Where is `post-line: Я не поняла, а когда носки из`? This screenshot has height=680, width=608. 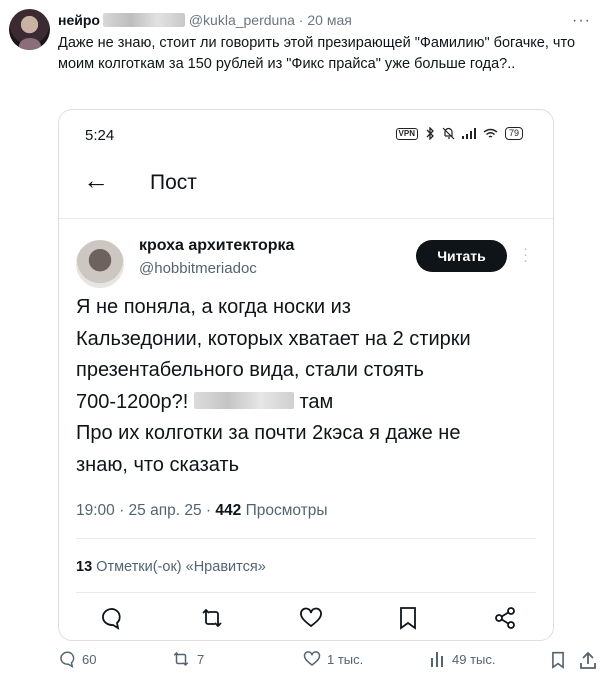
post-line: Я не поняла, а когда носки из is located at coordinates (213, 307).